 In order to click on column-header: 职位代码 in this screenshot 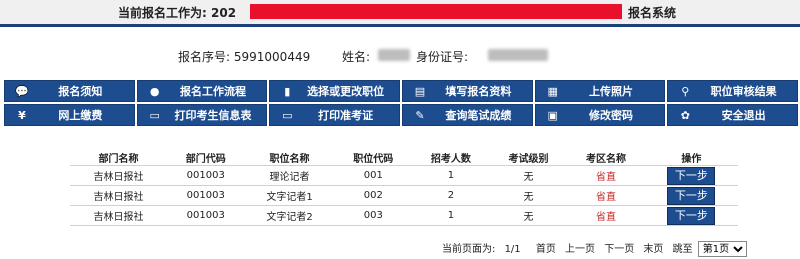, I will do `click(373, 159)`.